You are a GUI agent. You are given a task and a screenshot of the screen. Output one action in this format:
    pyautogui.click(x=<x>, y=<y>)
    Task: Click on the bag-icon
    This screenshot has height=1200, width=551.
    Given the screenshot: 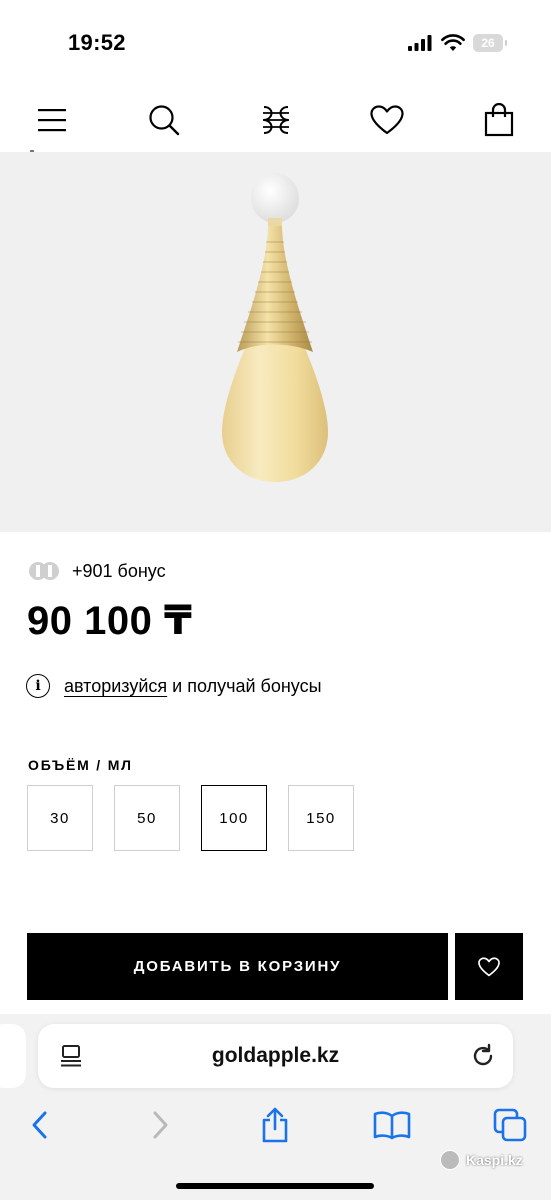 What is the action you would take?
    pyautogui.click(x=499, y=120)
    